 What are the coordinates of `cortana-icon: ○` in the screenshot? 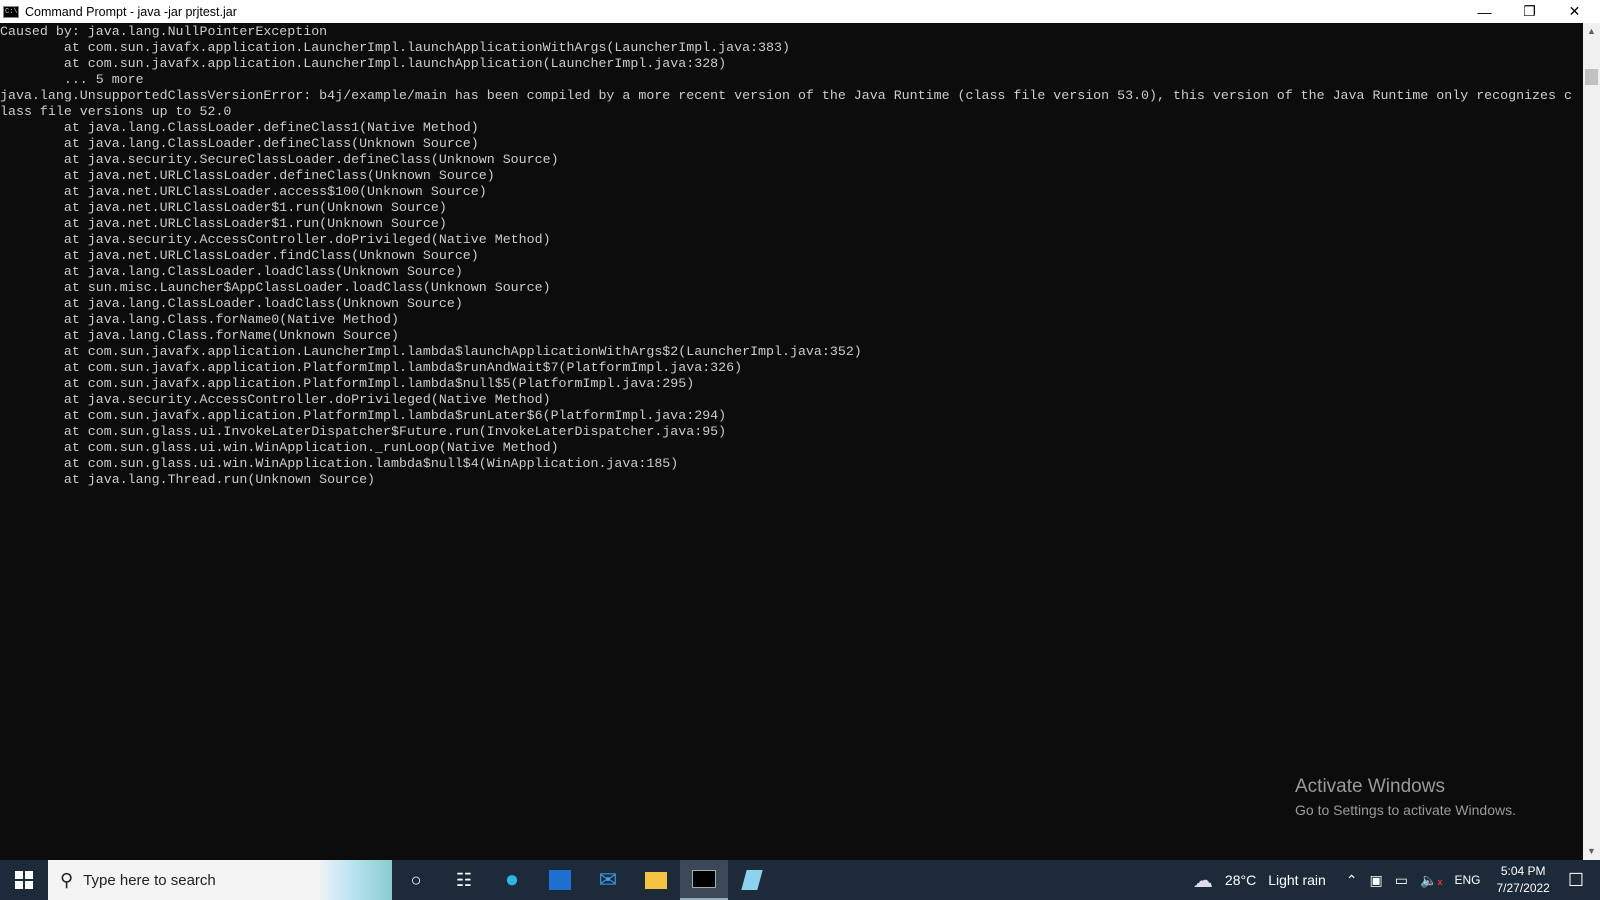 It's located at (416, 880).